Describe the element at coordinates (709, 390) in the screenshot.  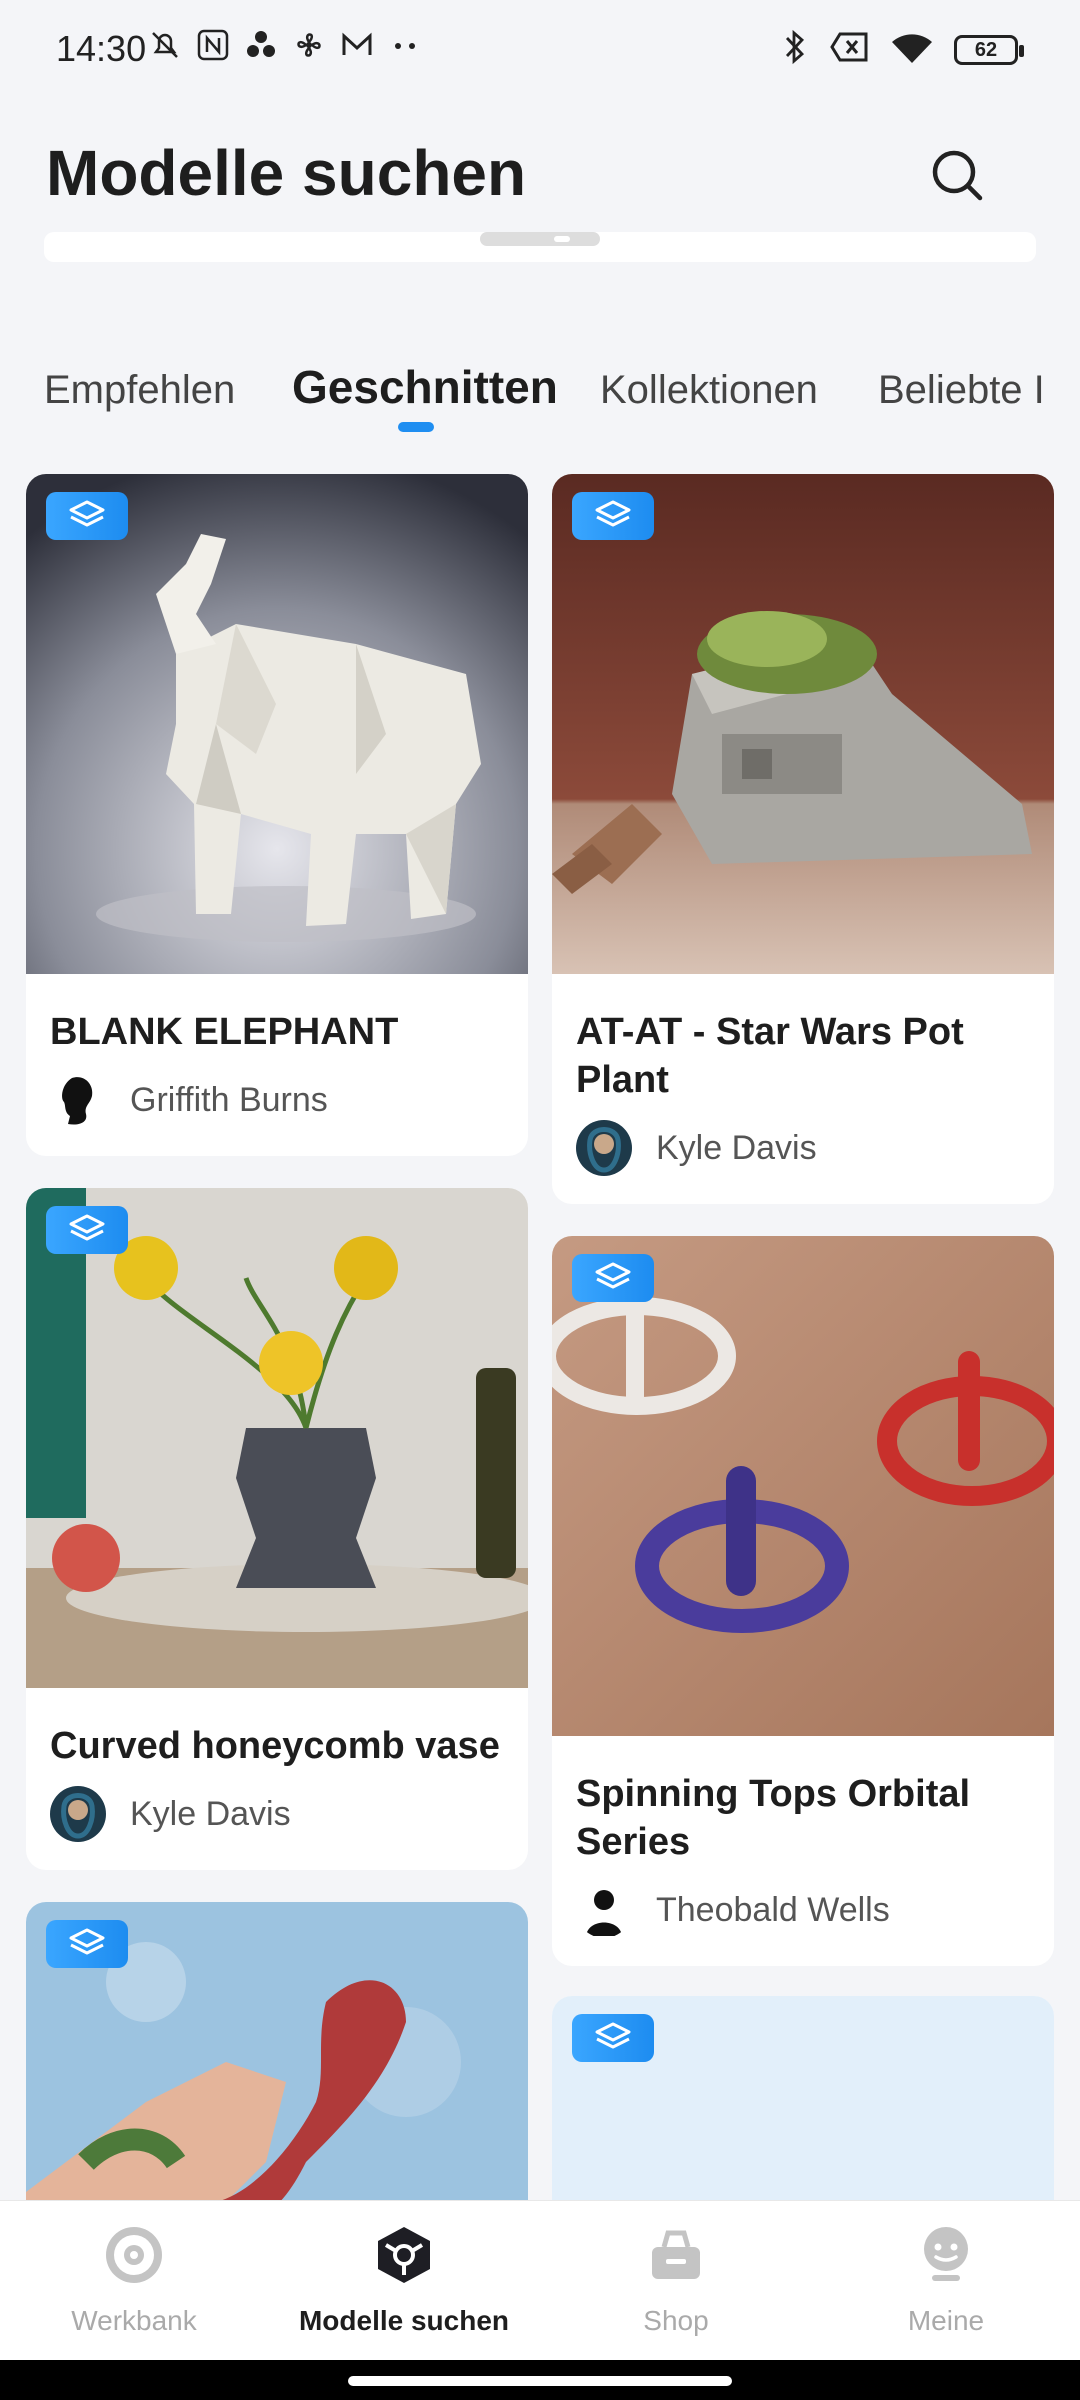
I see `tab-kollektionen: Kollektionen` at that location.